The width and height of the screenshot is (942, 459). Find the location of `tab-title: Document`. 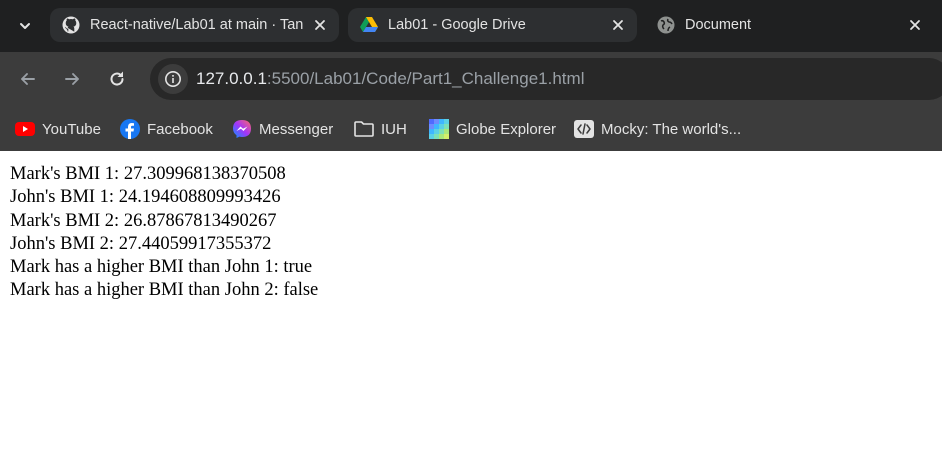

tab-title: Document is located at coordinates (718, 25).